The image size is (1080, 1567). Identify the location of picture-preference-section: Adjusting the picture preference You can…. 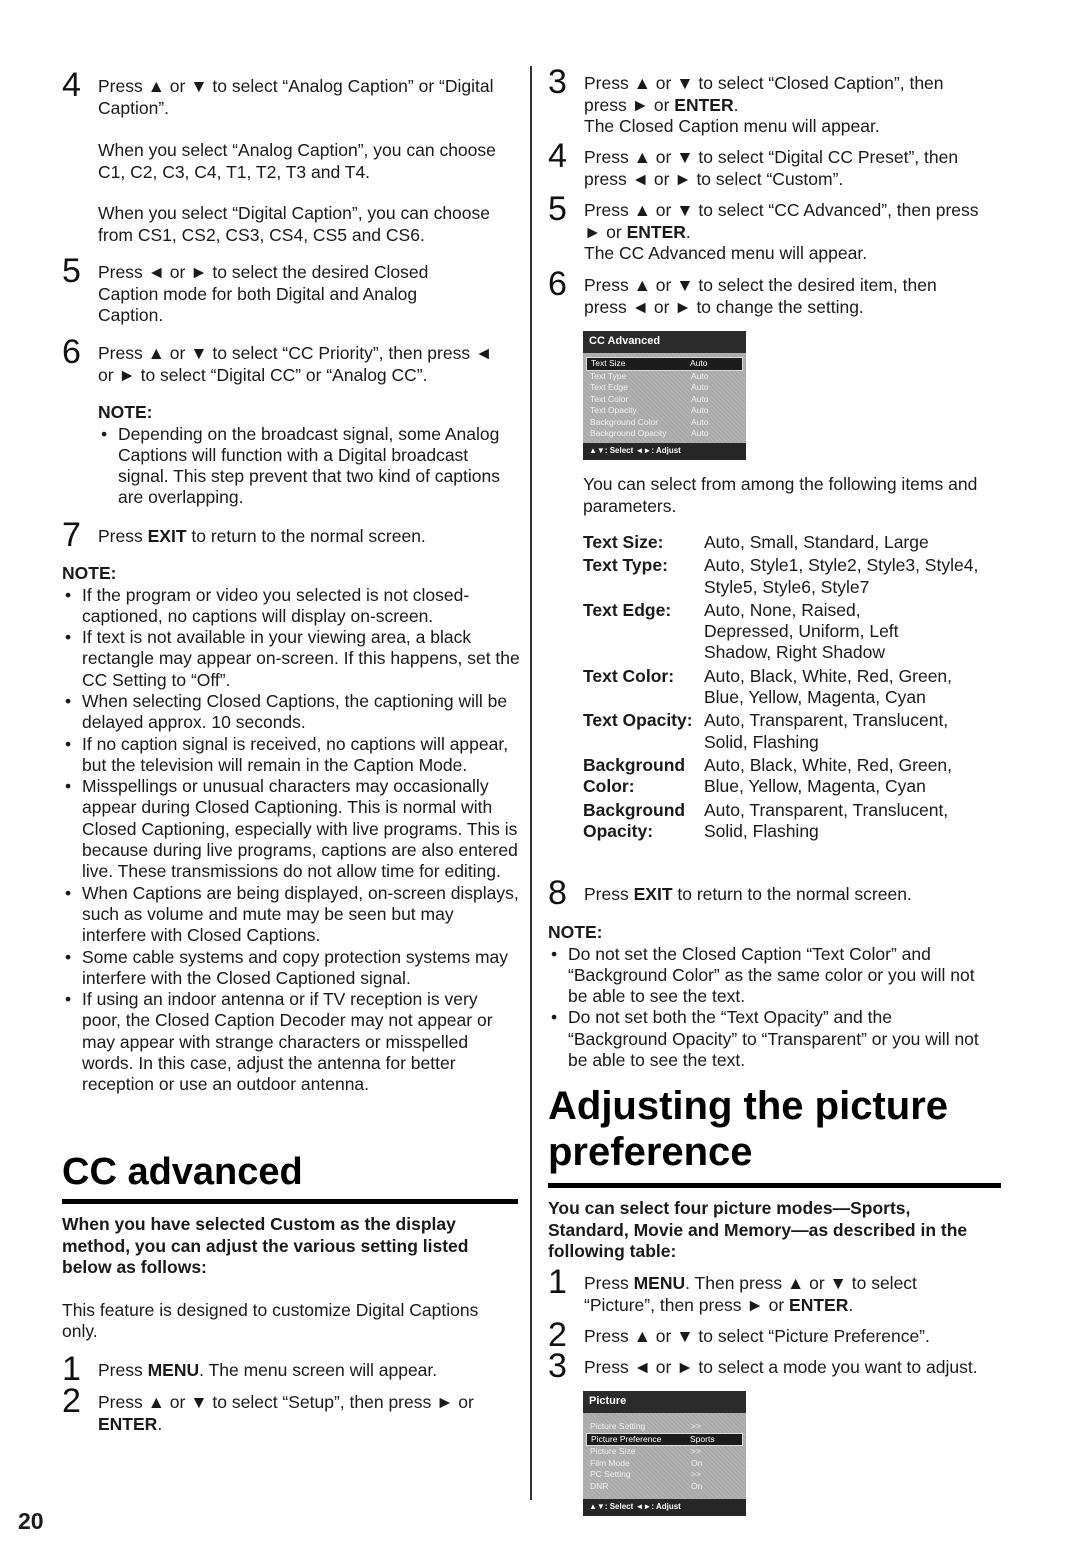
(774, 1173).